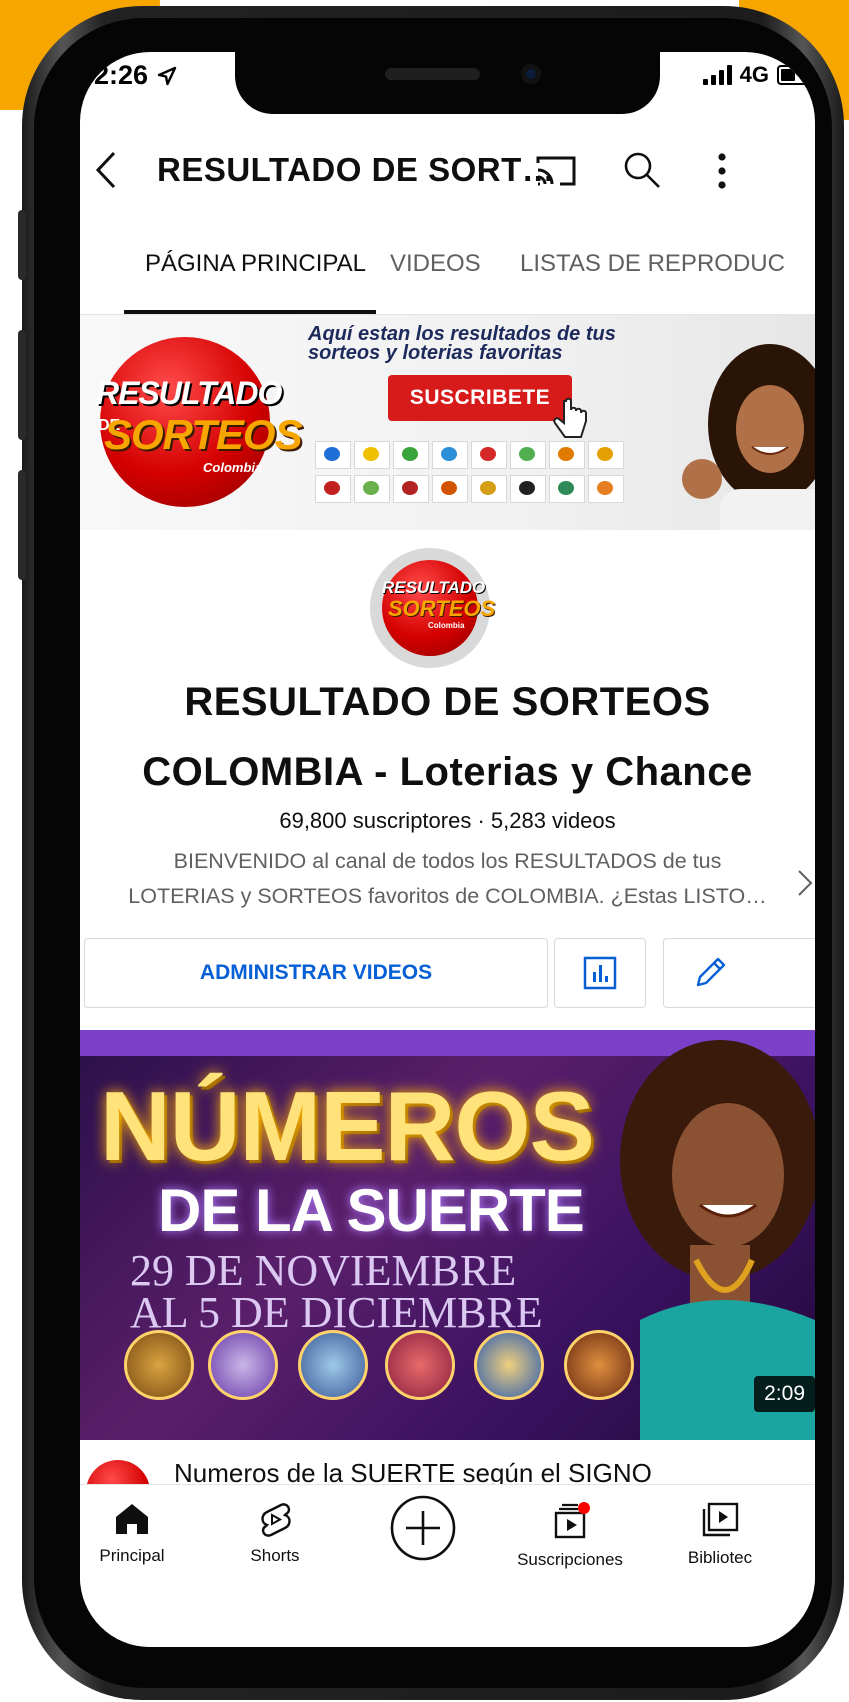 This screenshot has height=1702, width=849. Describe the element at coordinates (167, 75) in the screenshot. I see `location-arrow-icon` at that location.